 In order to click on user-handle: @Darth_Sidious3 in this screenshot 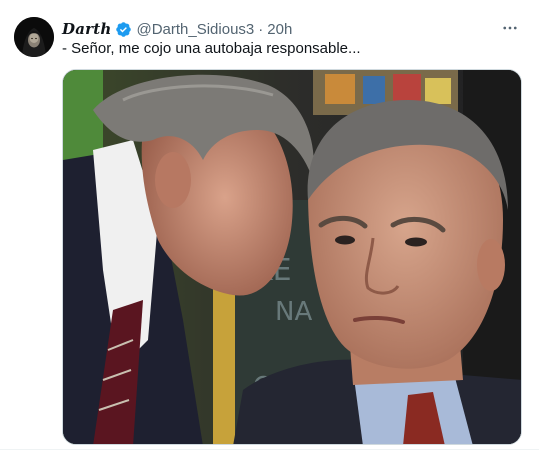, I will do `click(195, 29)`.